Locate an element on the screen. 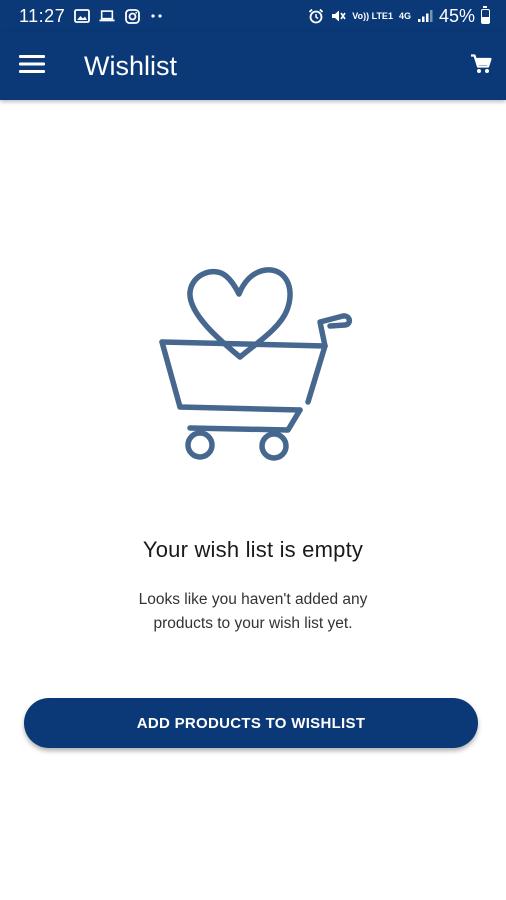 The width and height of the screenshot is (506, 900). network-label: Vo)) LTE1 is located at coordinates (372, 15).